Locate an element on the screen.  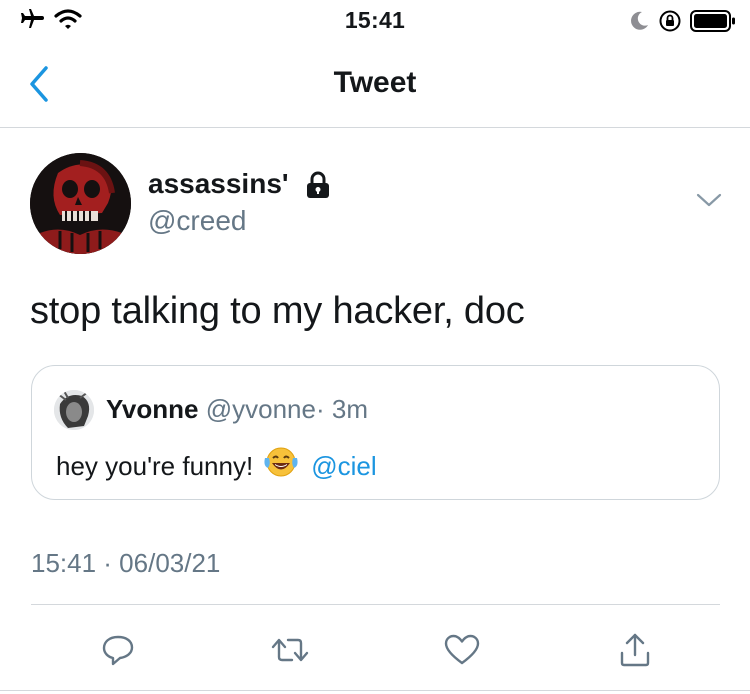
retweet-icon is located at coordinates (290, 650).